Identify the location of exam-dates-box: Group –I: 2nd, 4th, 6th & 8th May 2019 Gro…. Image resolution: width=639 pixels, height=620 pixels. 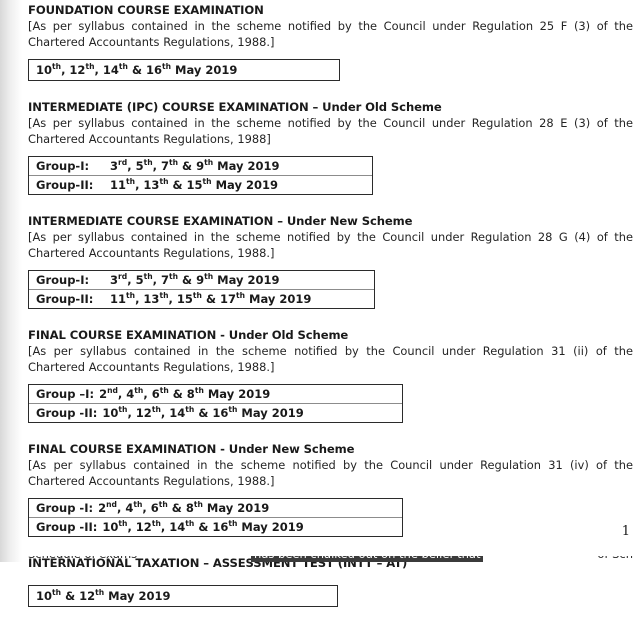
(215, 403).